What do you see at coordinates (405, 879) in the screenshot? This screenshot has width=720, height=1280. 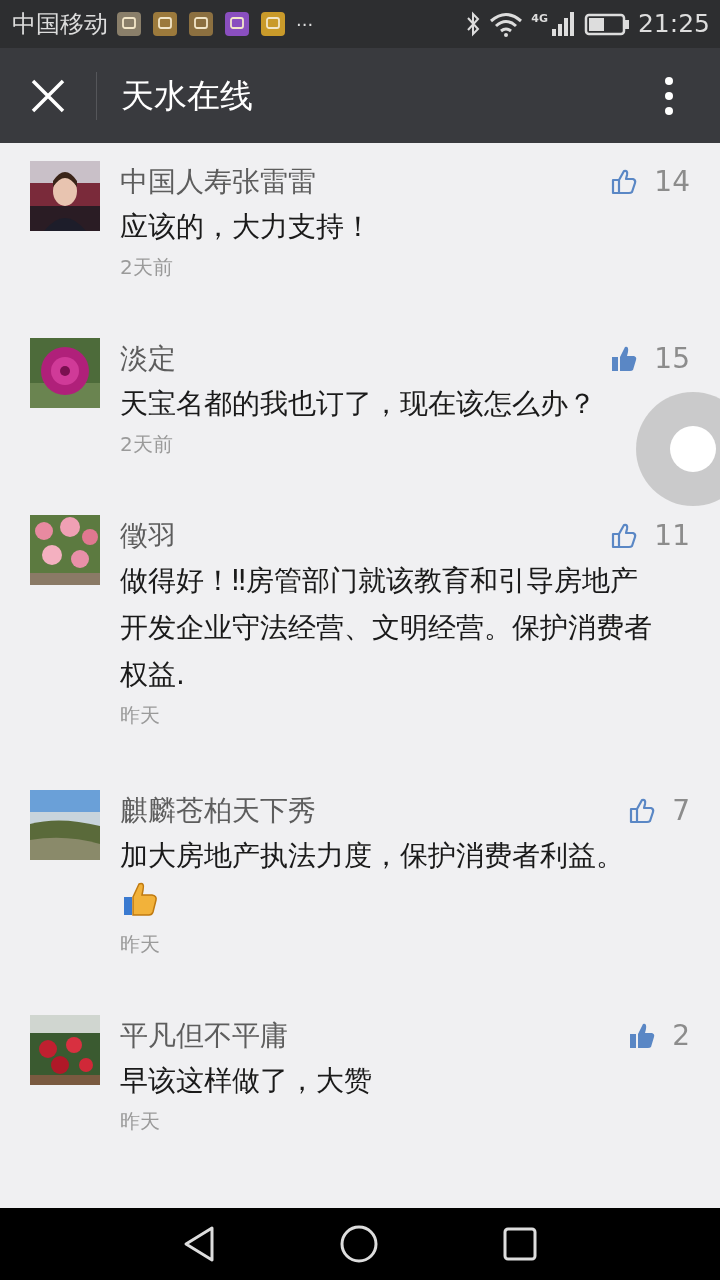 I see `comment-text: 加大房地产执法力度，保护消费者利益。` at bounding box center [405, 879].